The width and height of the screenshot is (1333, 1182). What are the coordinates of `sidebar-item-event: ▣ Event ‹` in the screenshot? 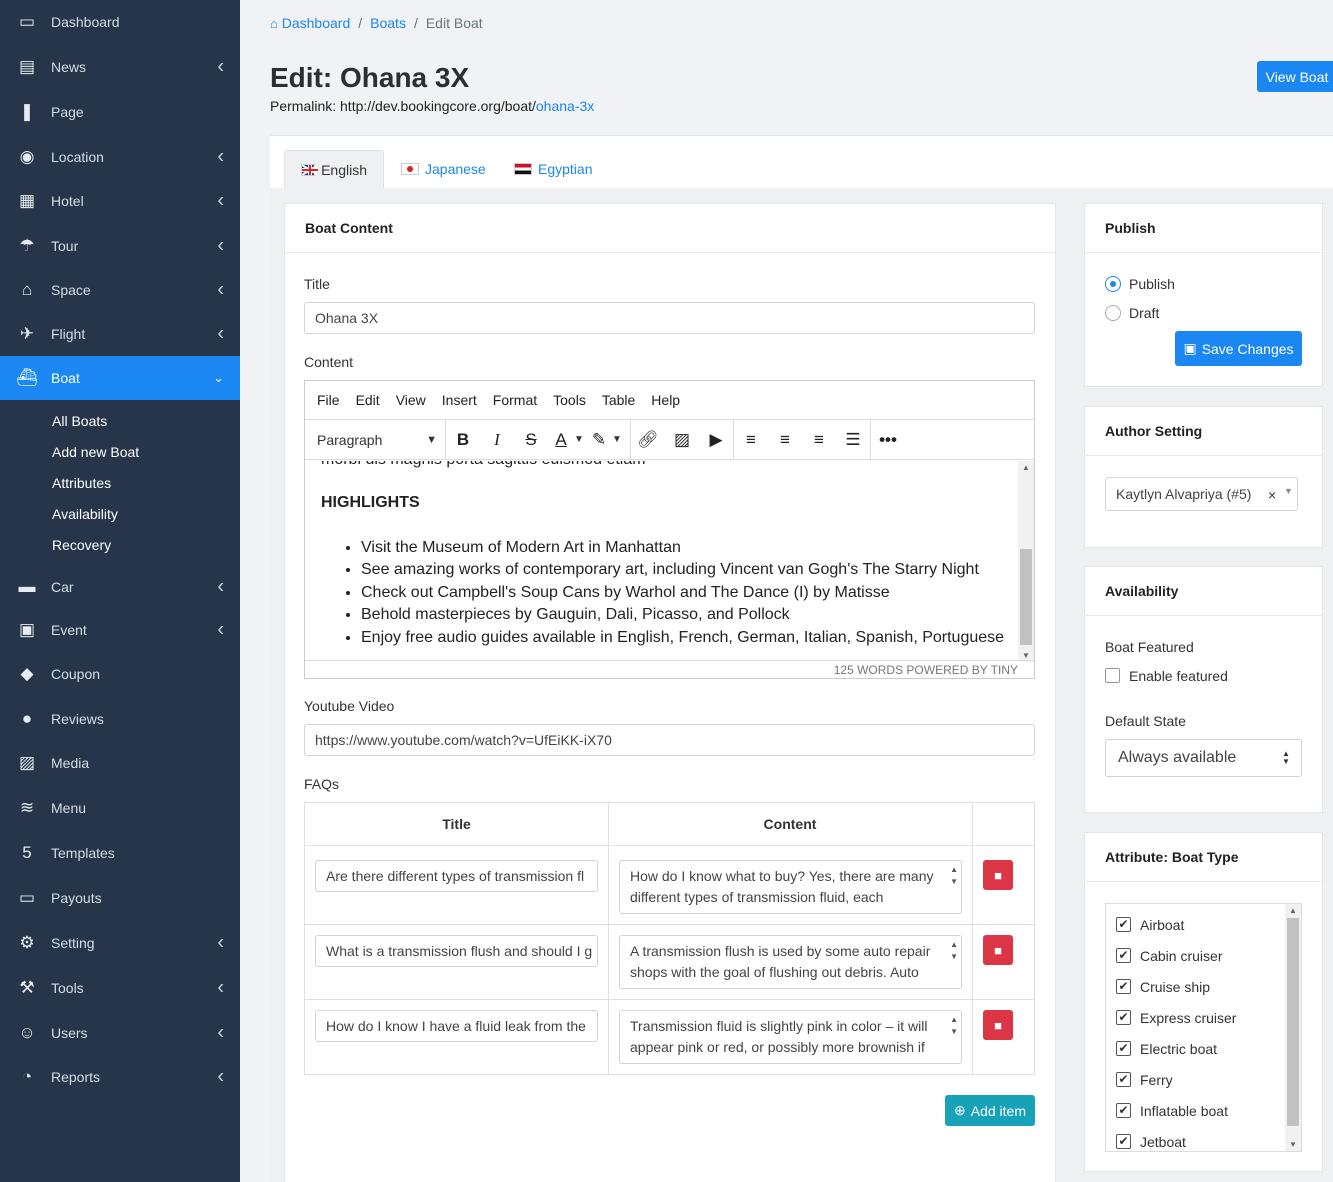 It's located at (120, 630).